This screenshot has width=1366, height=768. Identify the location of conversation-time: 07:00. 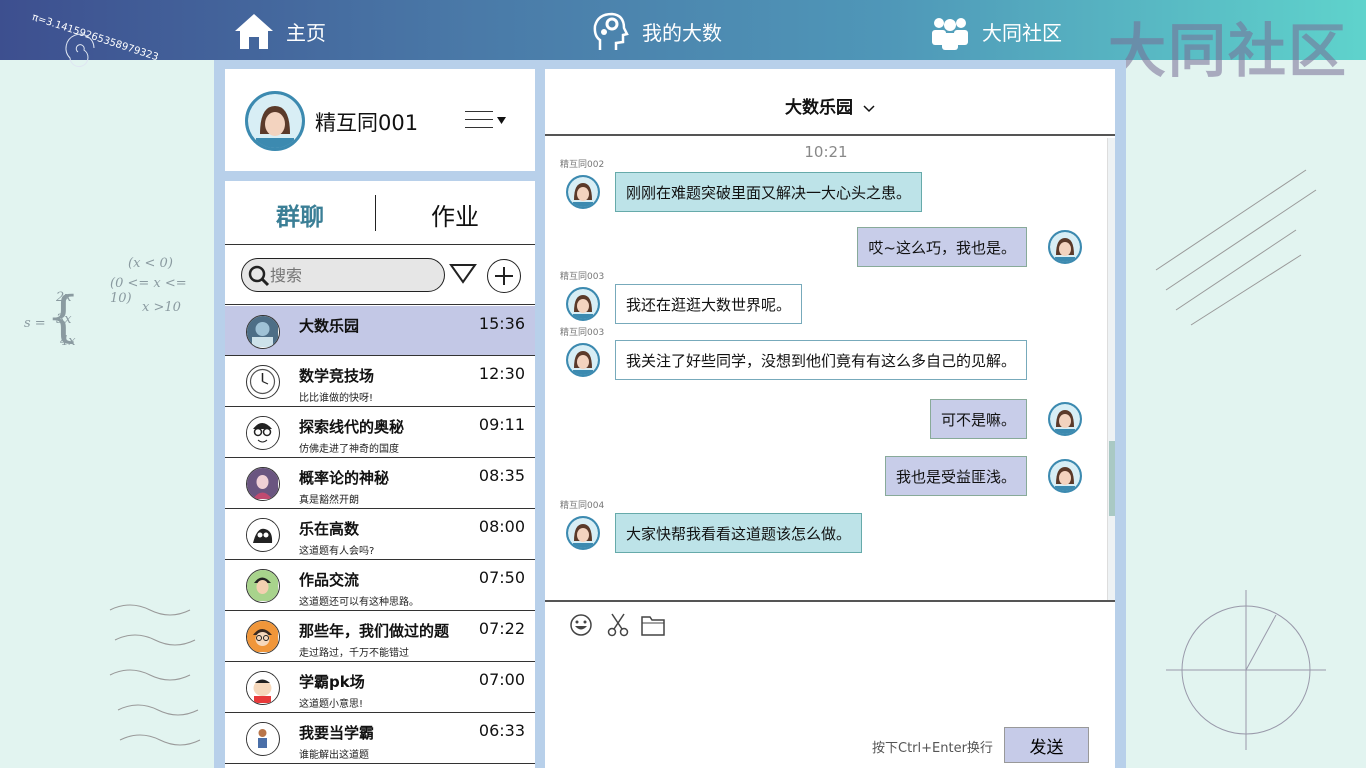
(501, 679).